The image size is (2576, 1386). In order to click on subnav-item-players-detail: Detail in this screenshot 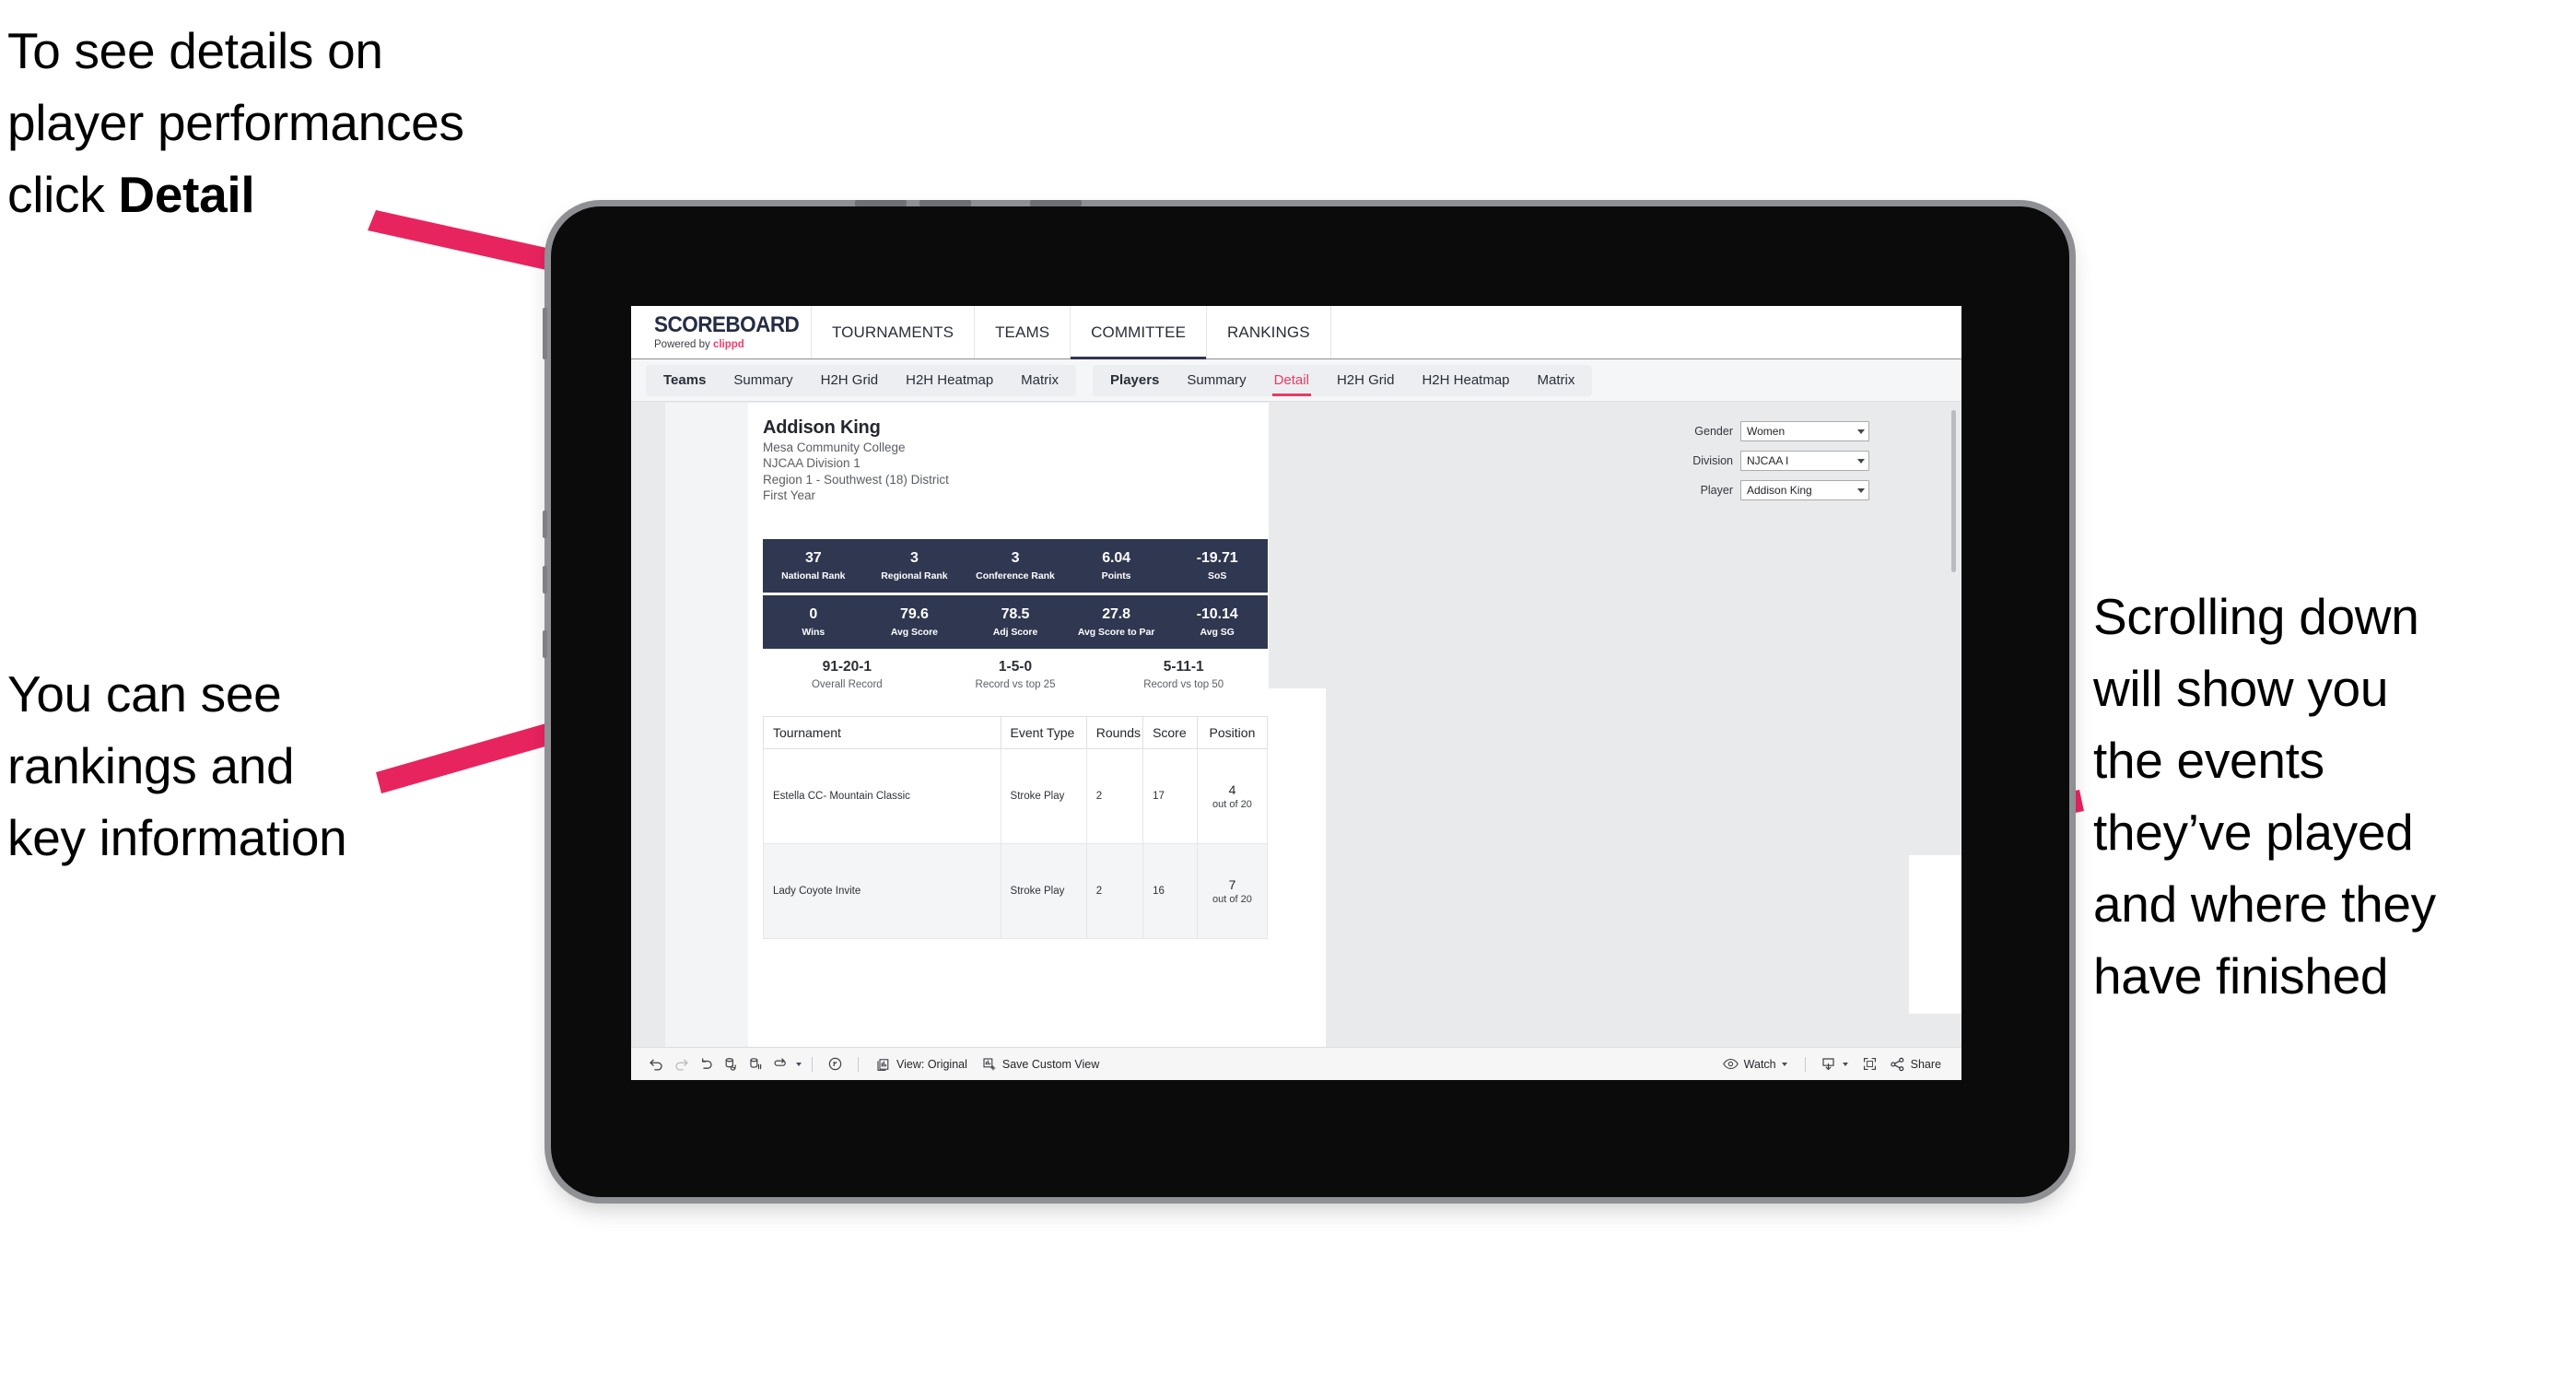, I will do `click(1291, 380)`.